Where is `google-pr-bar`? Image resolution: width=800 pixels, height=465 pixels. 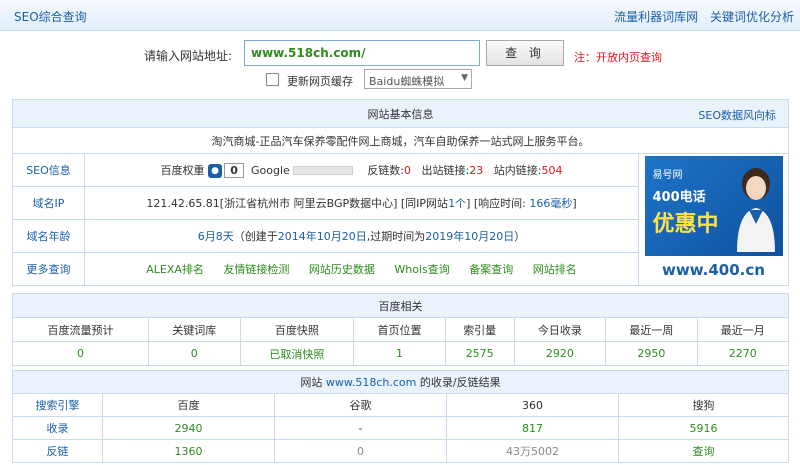 google-pr-bar is located at coordinates (323, 171).